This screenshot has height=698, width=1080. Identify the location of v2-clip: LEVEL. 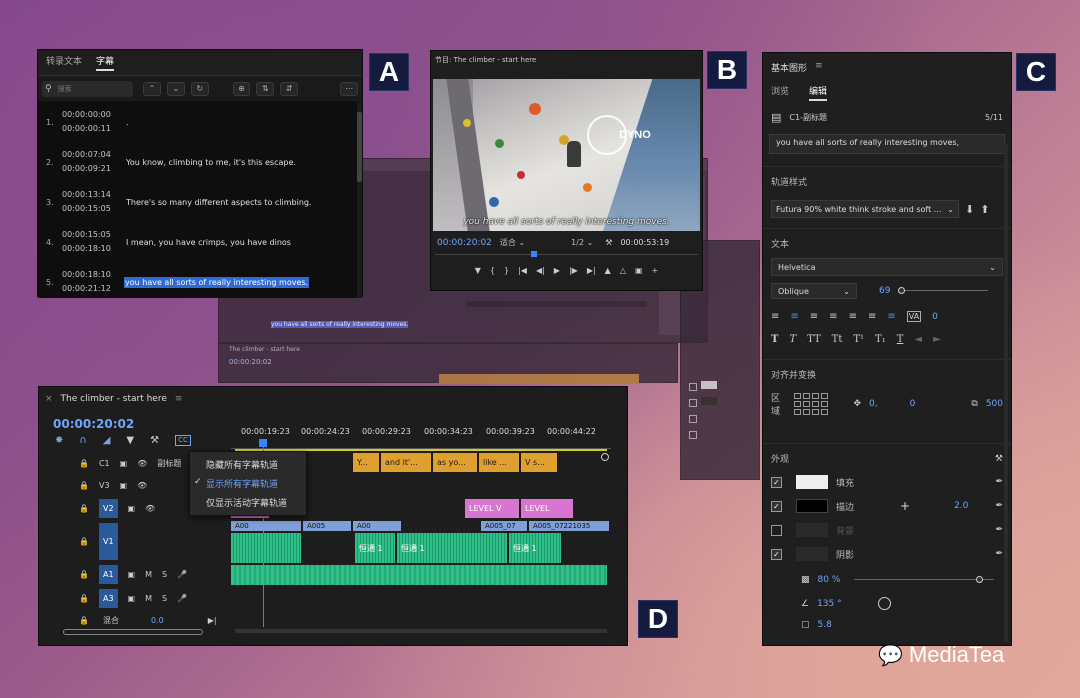
(547, 508).